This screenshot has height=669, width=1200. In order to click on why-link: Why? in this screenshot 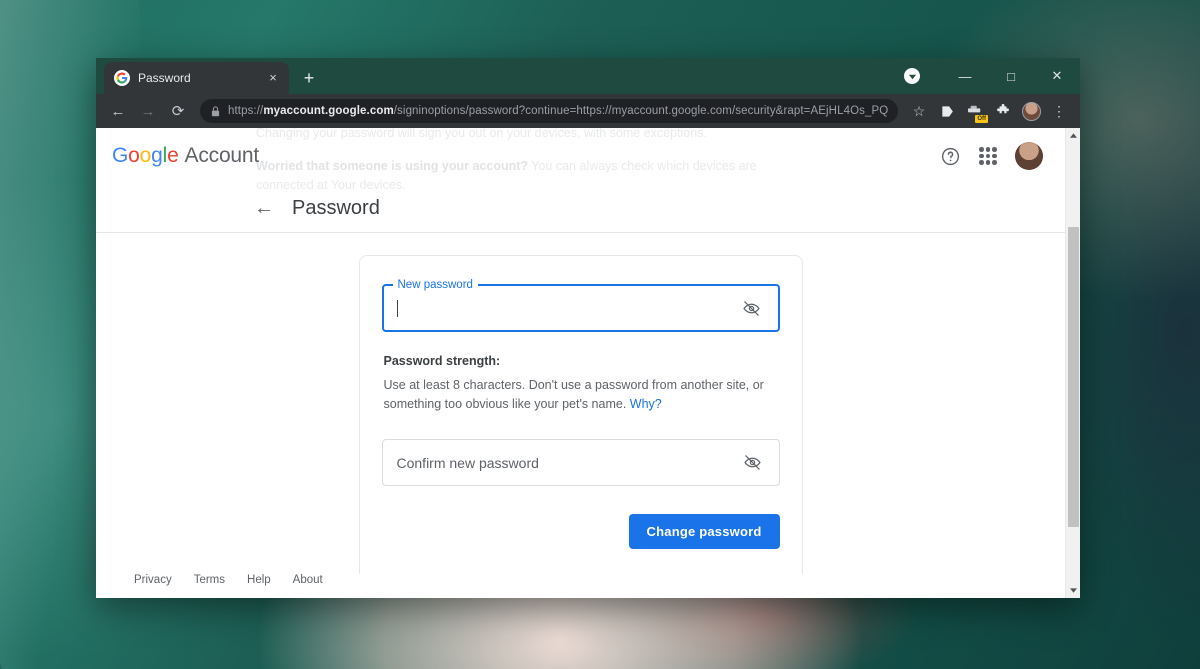, I will do `click(646, 404)`.